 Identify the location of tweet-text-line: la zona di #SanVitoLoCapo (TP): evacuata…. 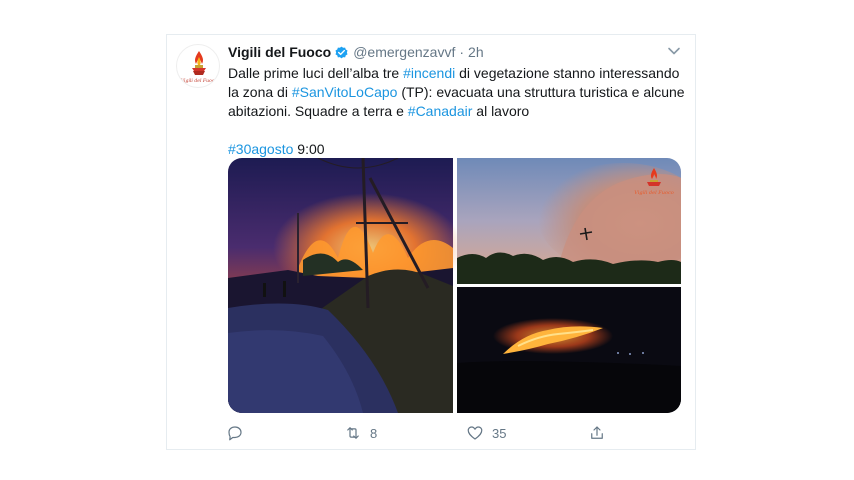
(458, 92).